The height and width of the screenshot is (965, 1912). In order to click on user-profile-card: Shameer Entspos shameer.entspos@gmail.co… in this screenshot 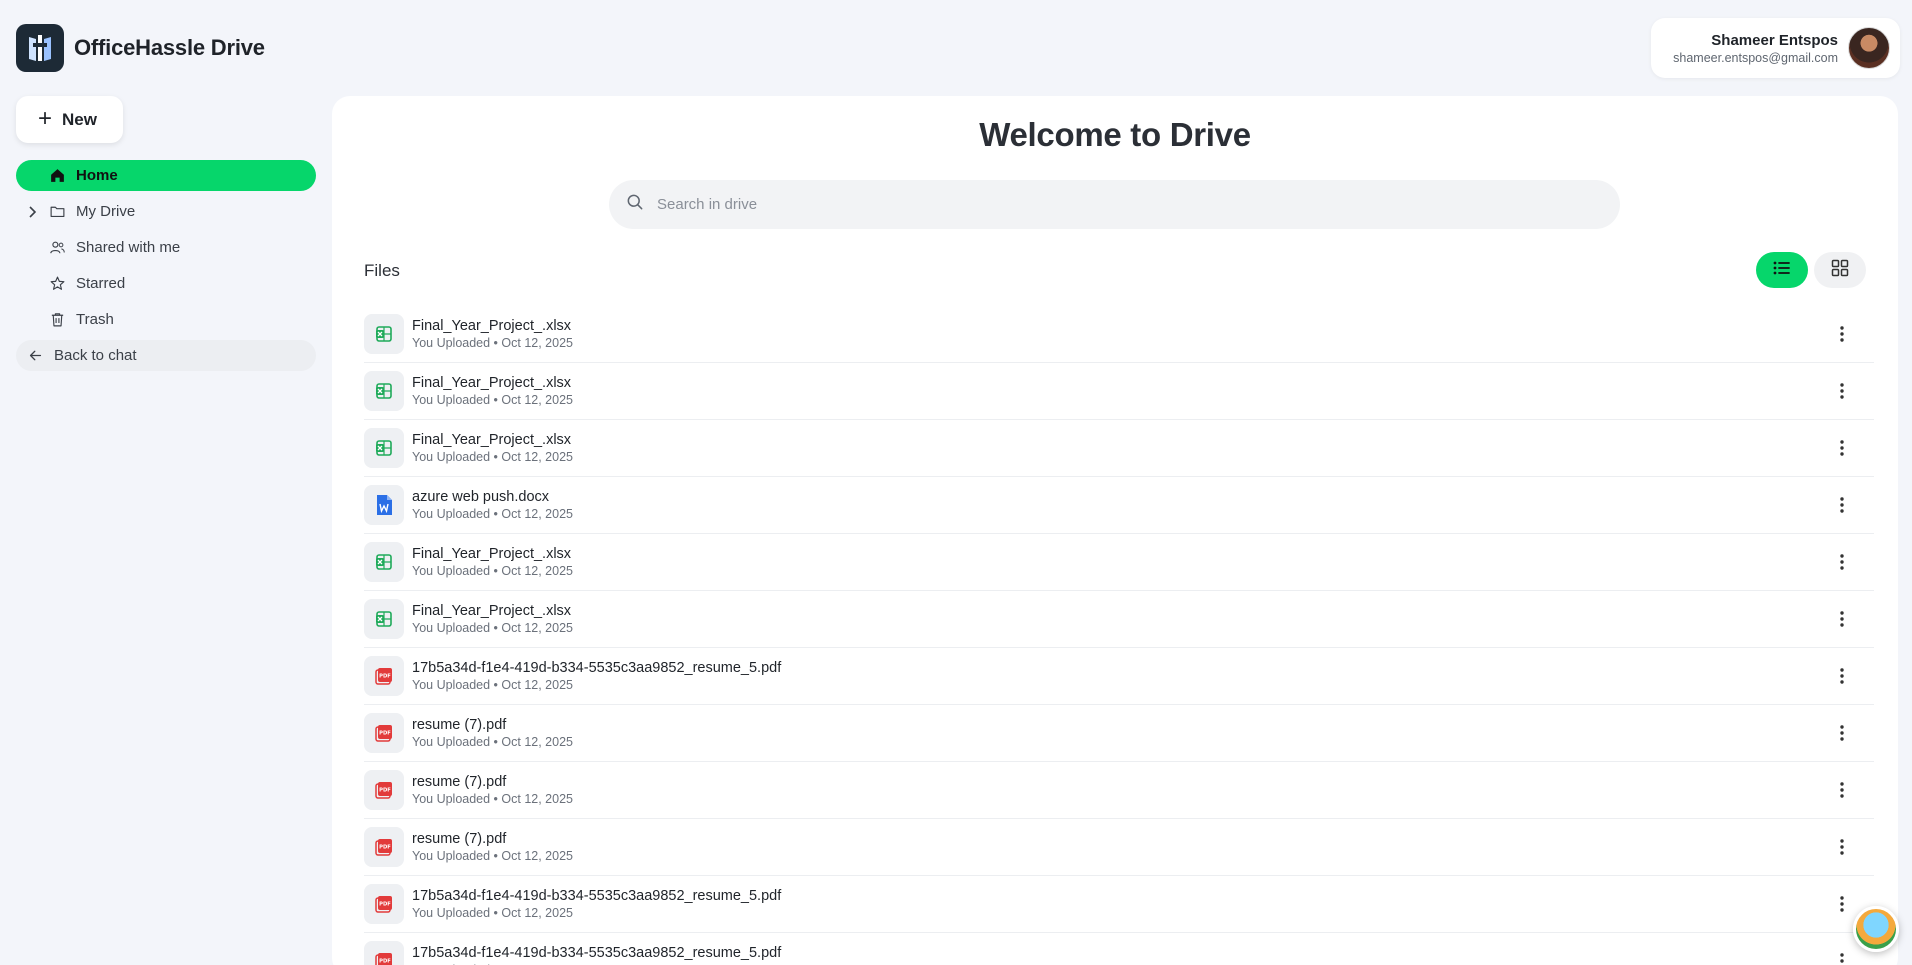, I will do `click(1775, 48)`.